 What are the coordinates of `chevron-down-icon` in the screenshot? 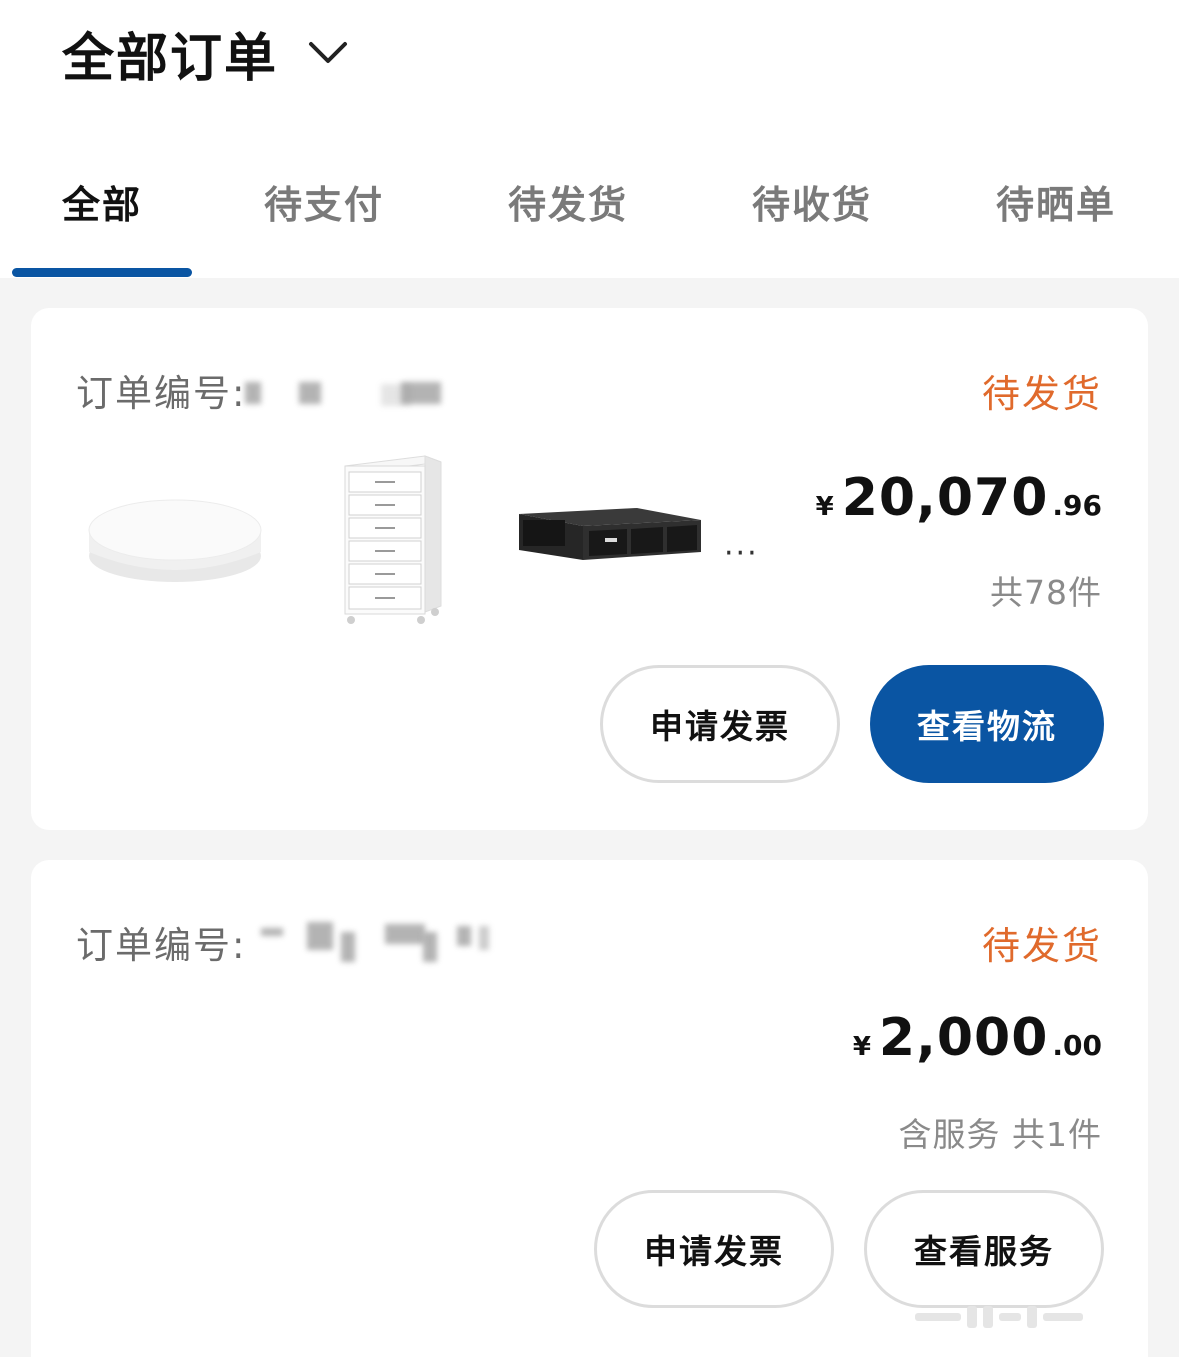 It's located at (328, 53).